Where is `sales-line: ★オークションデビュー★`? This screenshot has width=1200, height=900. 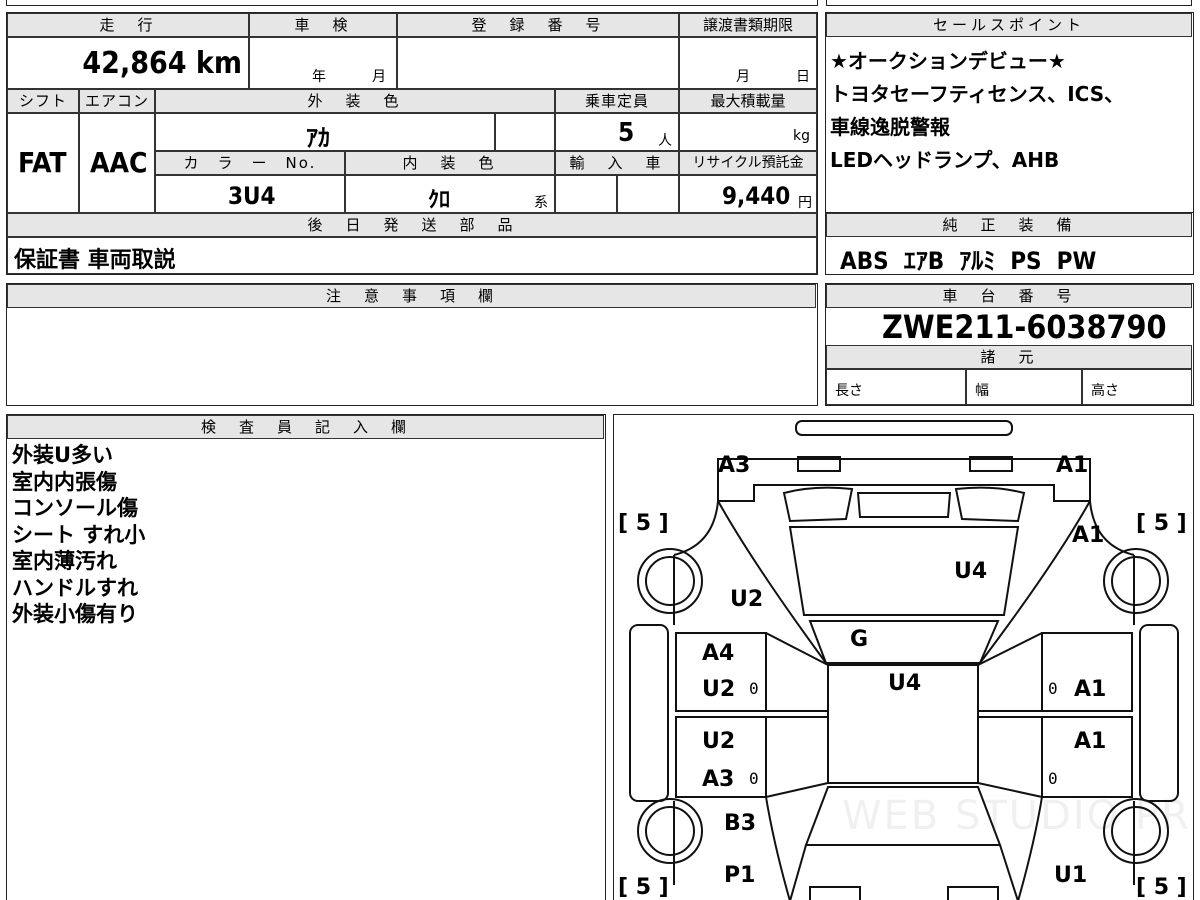
sales-line: ★オークションデビュー★ is located at coordinates (948, 61).